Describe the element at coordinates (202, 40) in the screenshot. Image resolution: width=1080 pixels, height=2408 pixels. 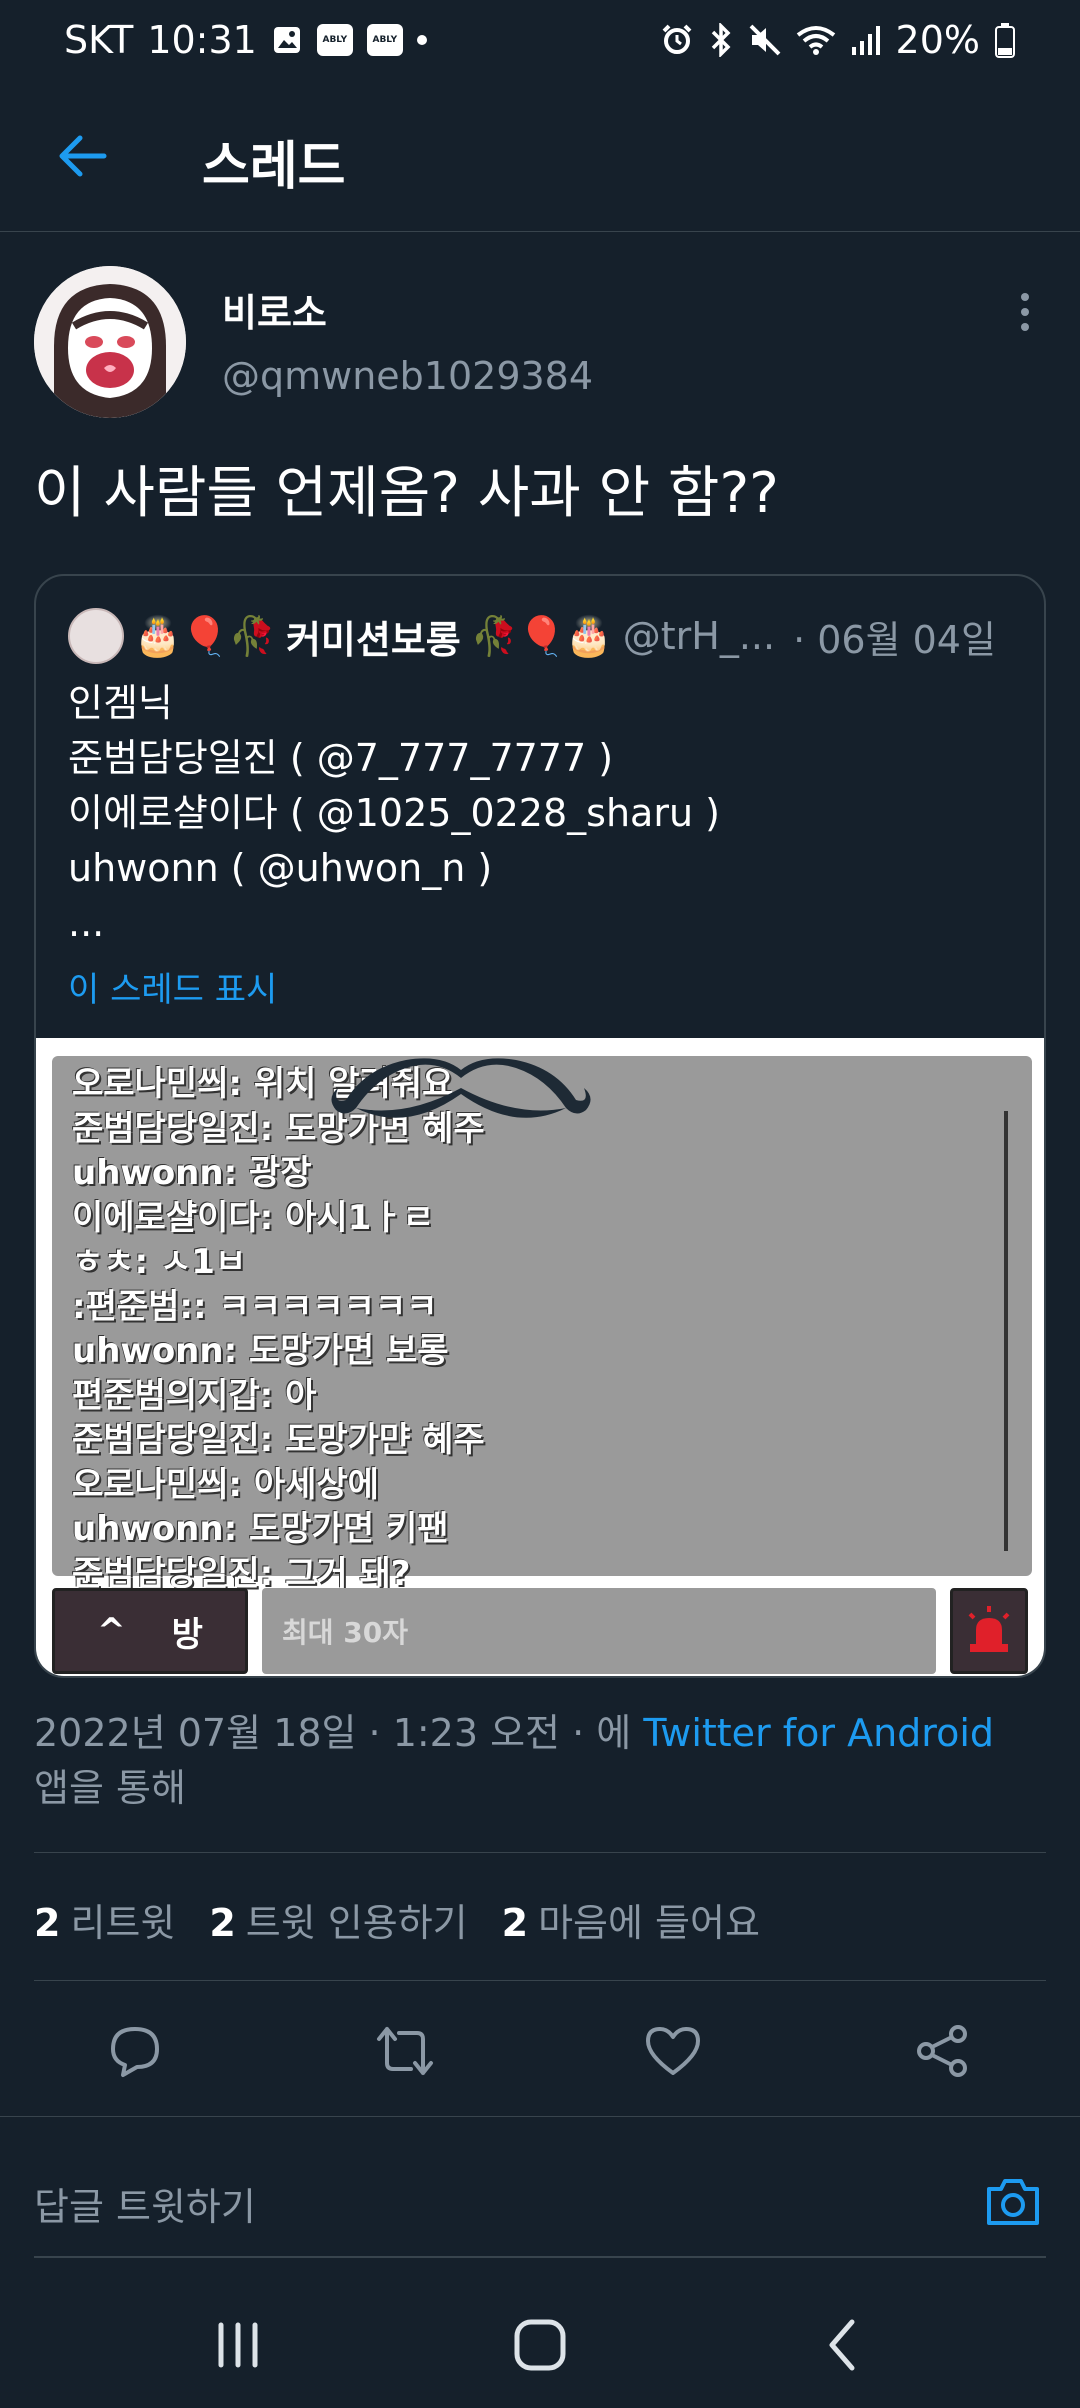
I see `clock: 10:31` at that location.